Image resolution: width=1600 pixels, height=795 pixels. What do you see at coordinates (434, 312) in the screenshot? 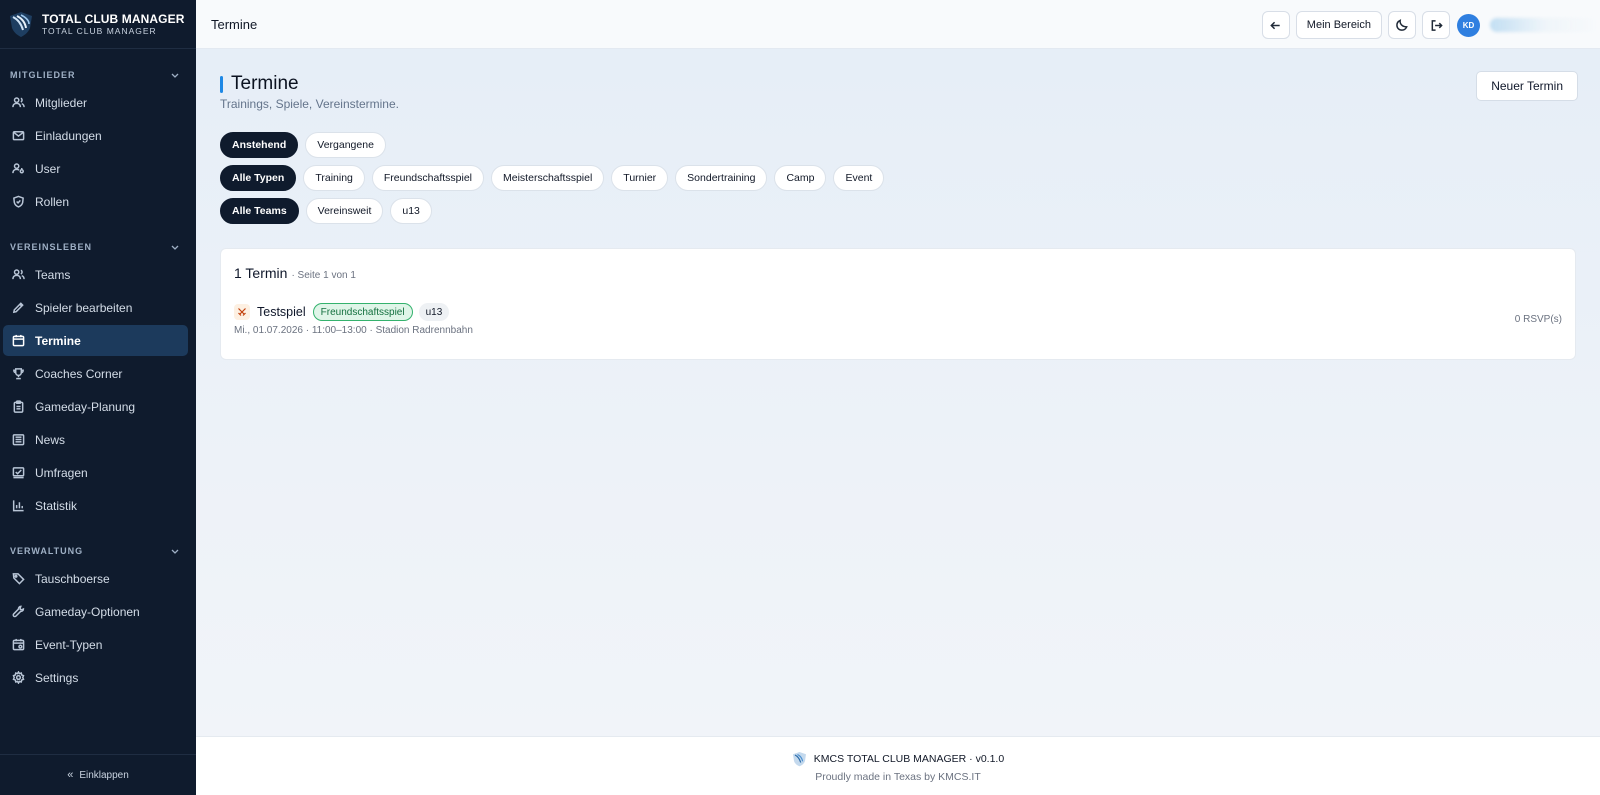
I see `event-team-badge: u13` at bounding box center [434, 312].